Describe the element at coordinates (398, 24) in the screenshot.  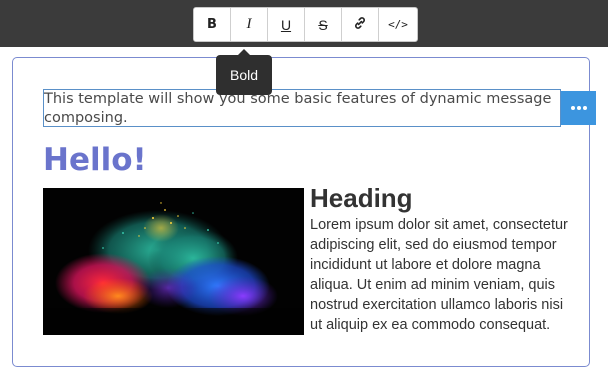
I see `code-button: </>` at that location.